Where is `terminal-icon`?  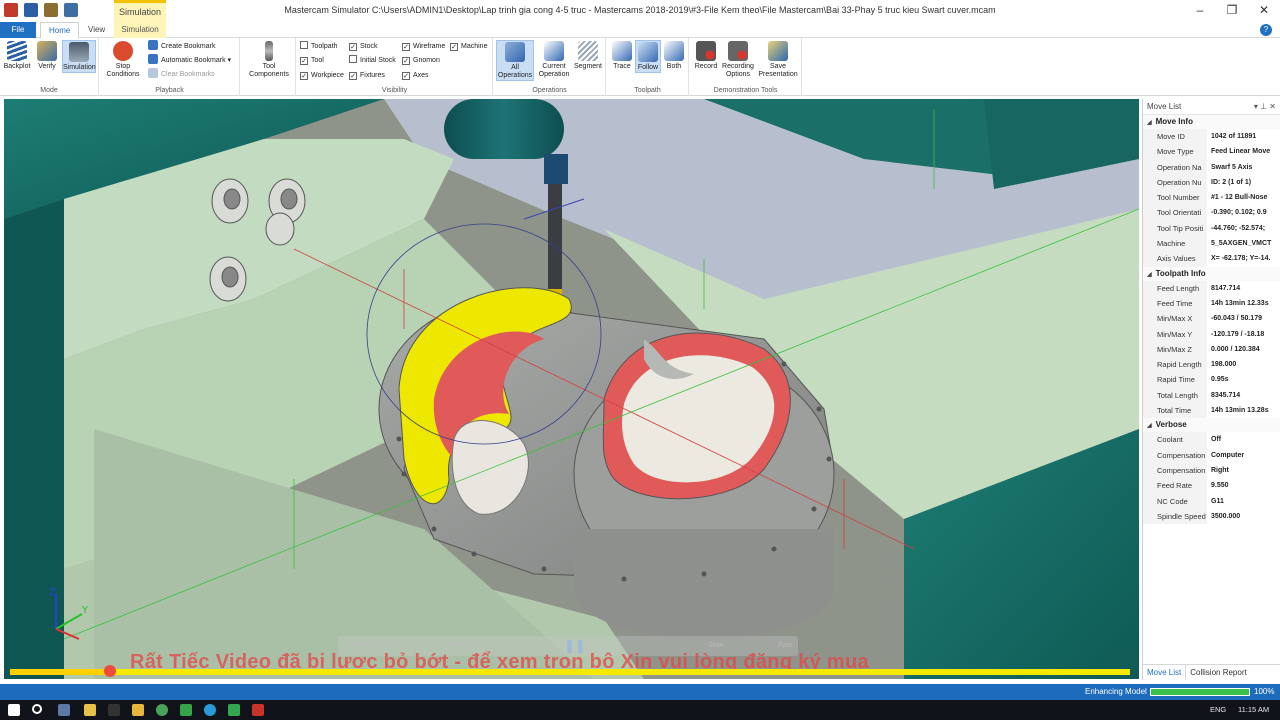
terminal-icon is located at coordinates (114, 710).